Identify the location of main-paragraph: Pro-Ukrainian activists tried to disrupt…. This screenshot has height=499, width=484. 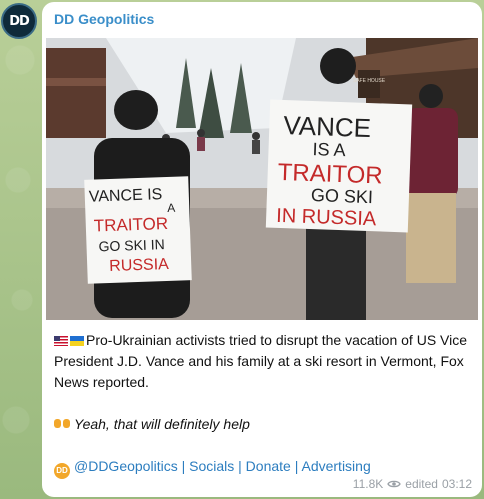
(264, 361).